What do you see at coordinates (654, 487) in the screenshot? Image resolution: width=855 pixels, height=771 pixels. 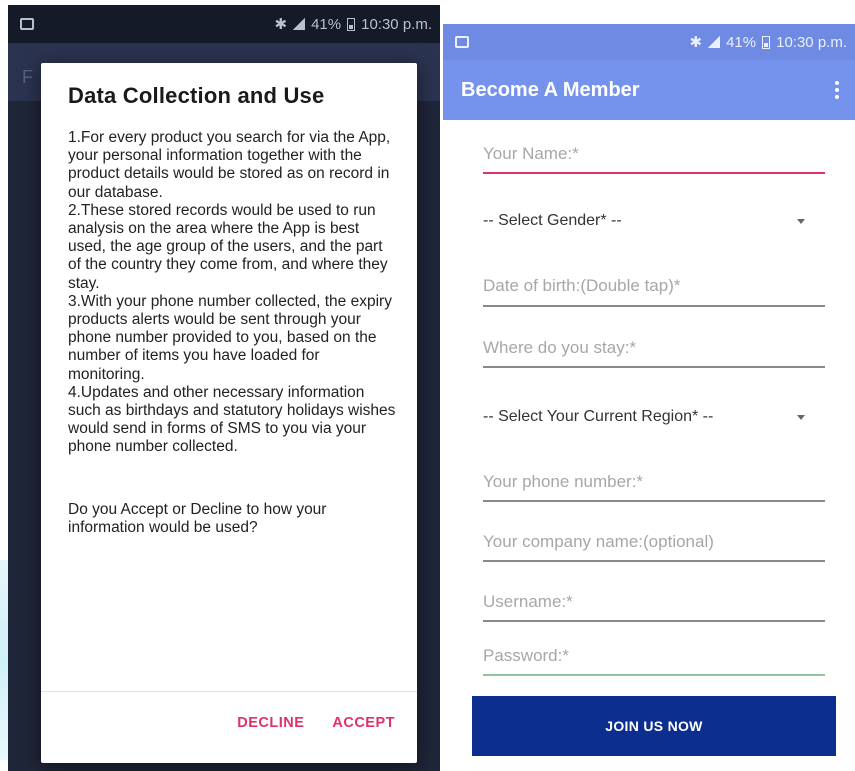 I see `phone-field: Your phone number:*` at bounding box center [654, 487].